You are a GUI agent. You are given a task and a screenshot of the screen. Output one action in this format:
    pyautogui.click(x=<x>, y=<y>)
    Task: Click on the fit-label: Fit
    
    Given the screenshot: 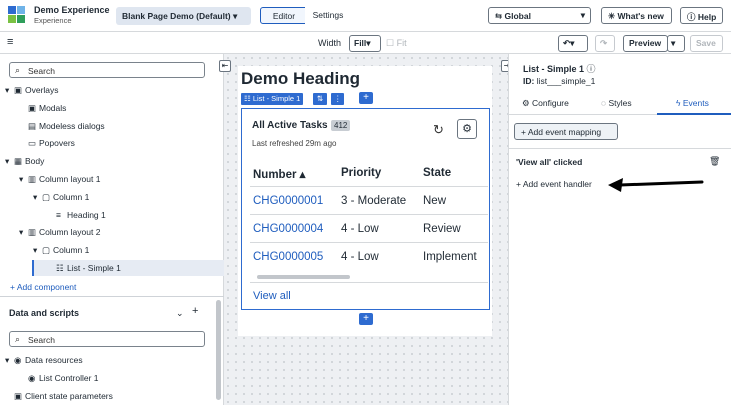 What is the action you would take?
    pyautogui.click(x=401, y=43)
    